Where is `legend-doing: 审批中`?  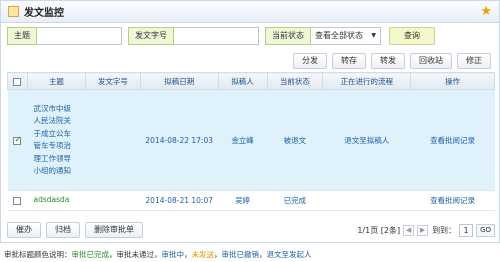 legend-doing: 审批中 is located at coordinates (173, 254).